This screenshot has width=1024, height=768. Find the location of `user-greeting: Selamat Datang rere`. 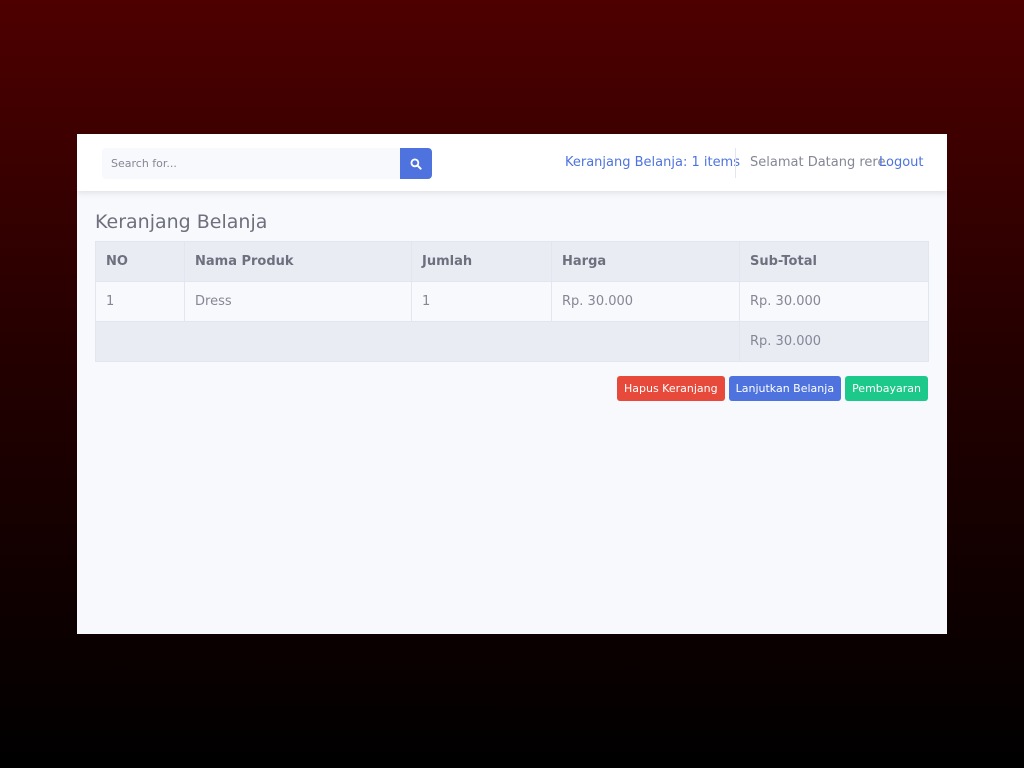

user-greeting: Selamat Datang rere is located at coordinates (818, 162).